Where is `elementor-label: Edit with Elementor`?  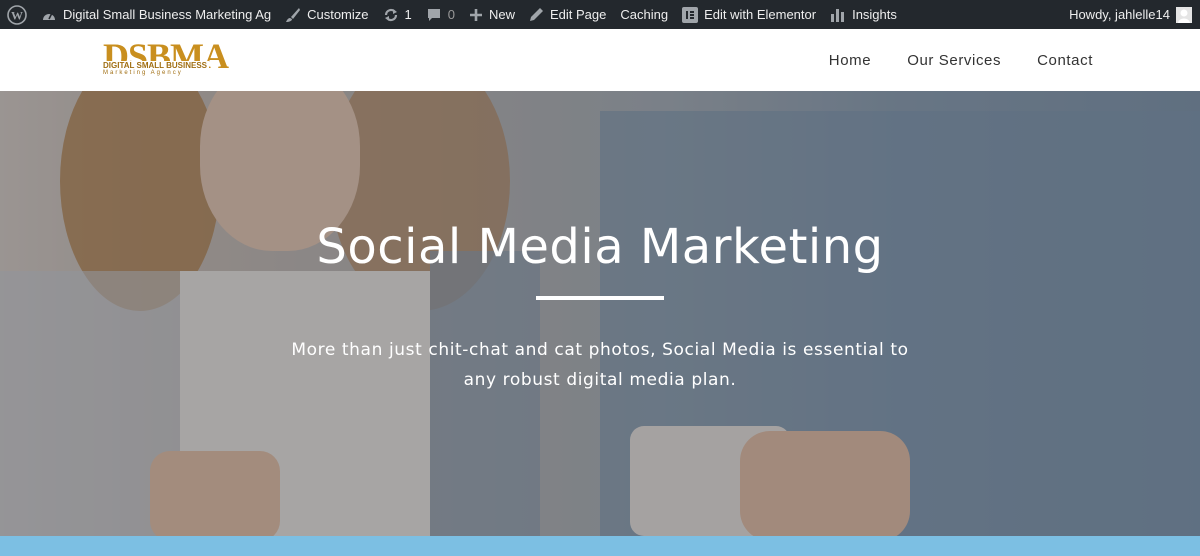
elementor-label: Edit with Elementor is located at coordinates (760, 14).